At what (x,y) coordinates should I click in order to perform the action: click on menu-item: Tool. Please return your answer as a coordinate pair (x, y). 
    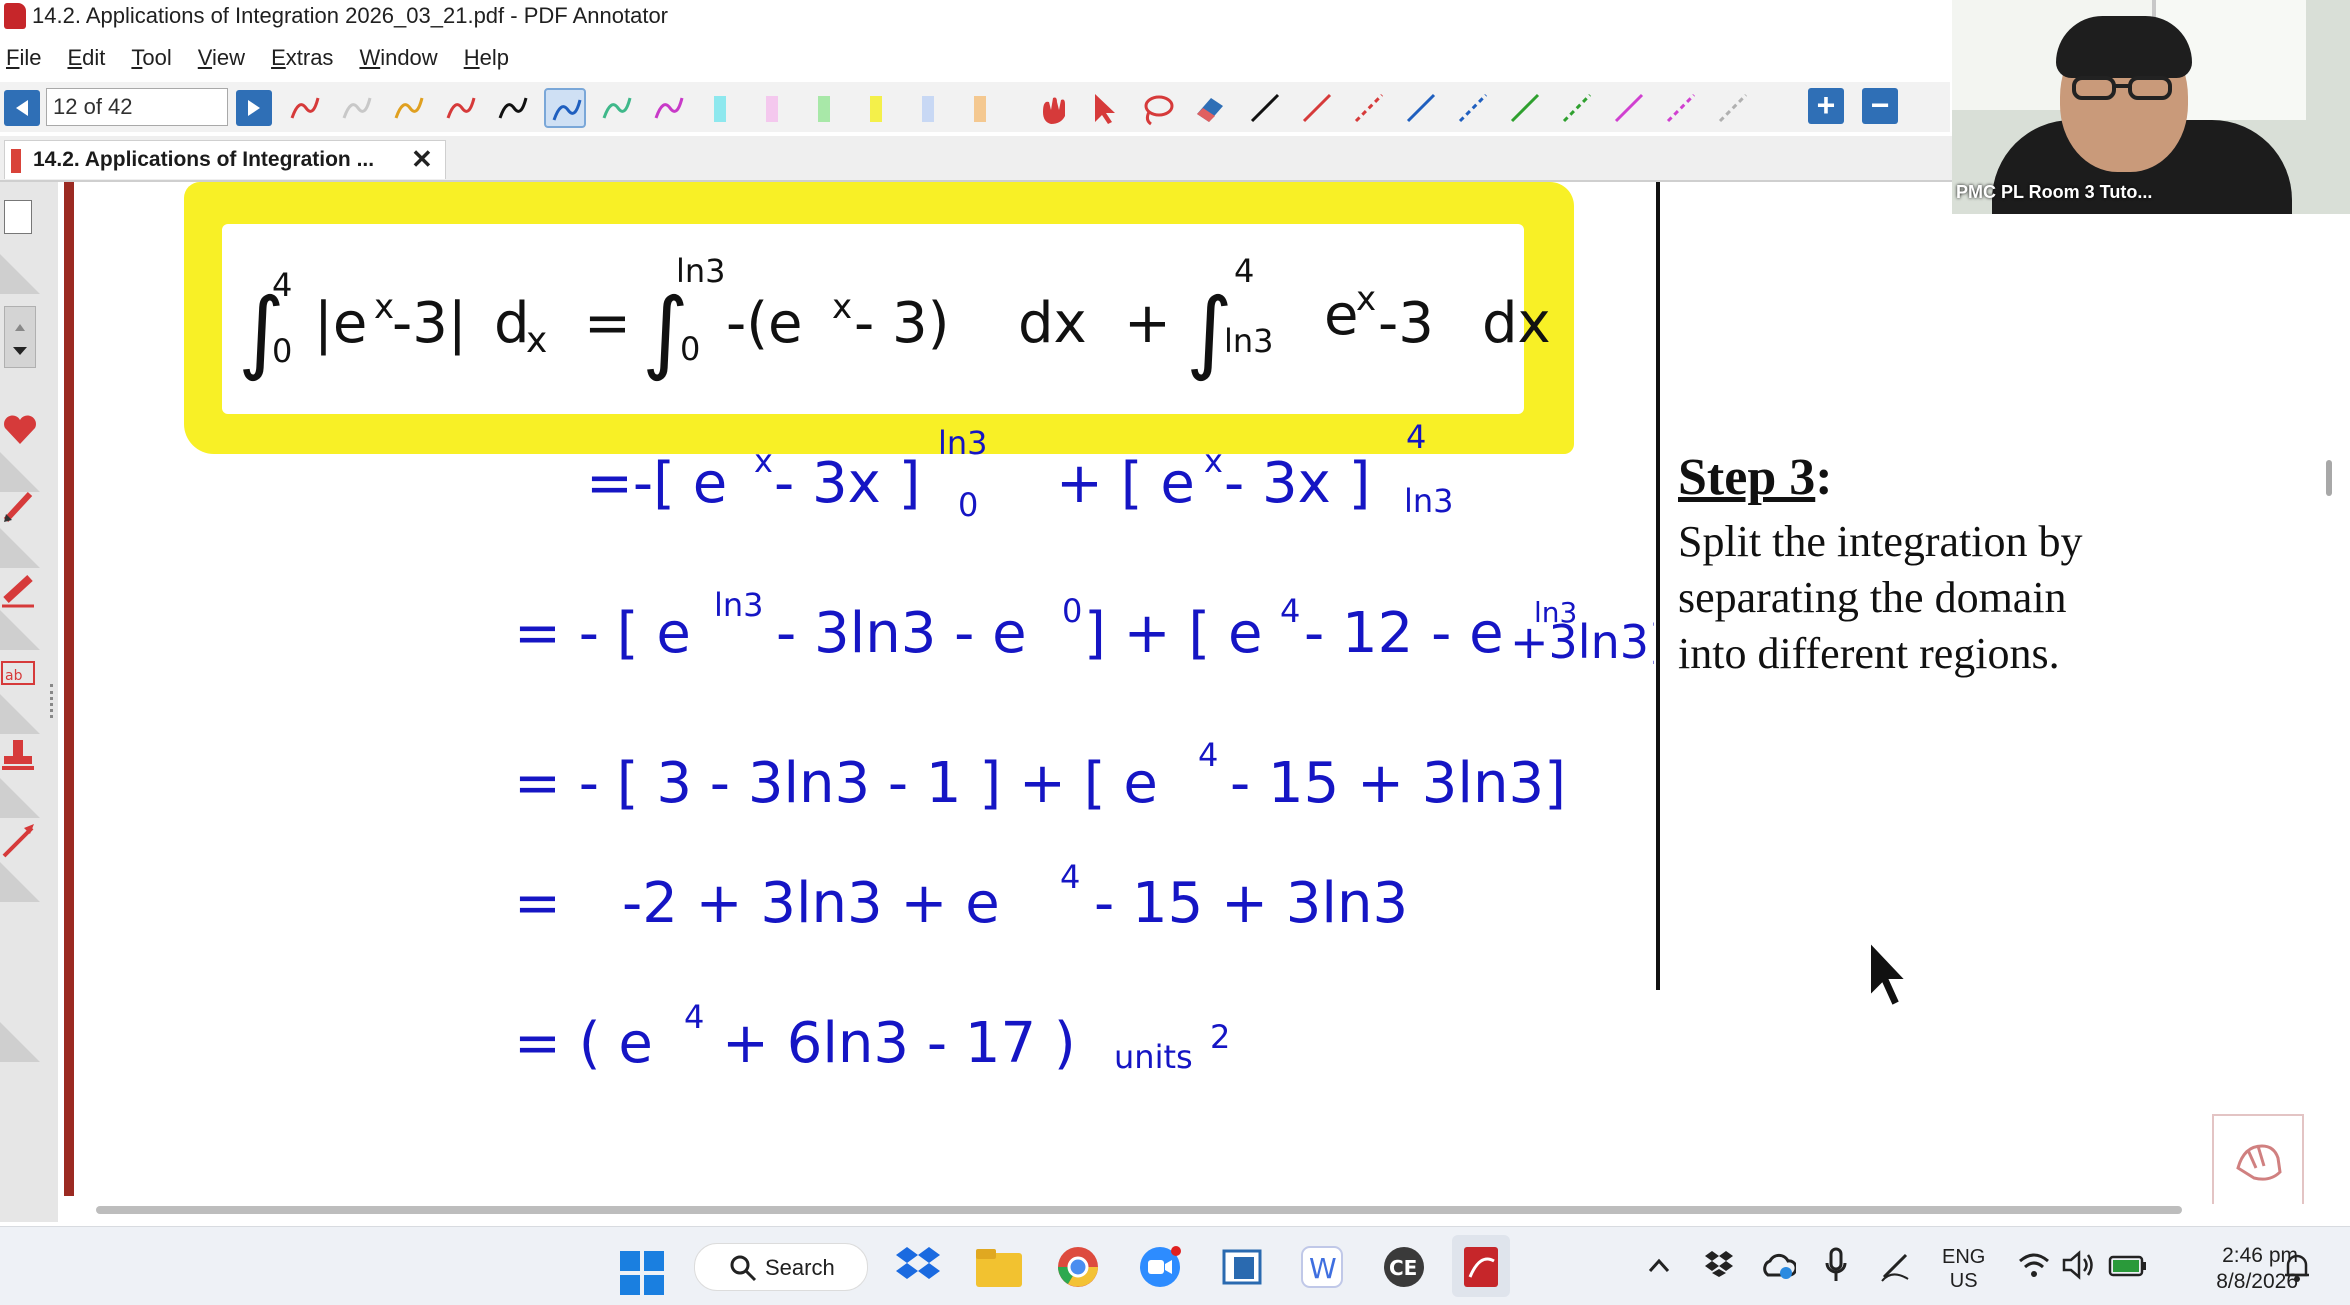
    Looking at the image, I should click on (151, 58).